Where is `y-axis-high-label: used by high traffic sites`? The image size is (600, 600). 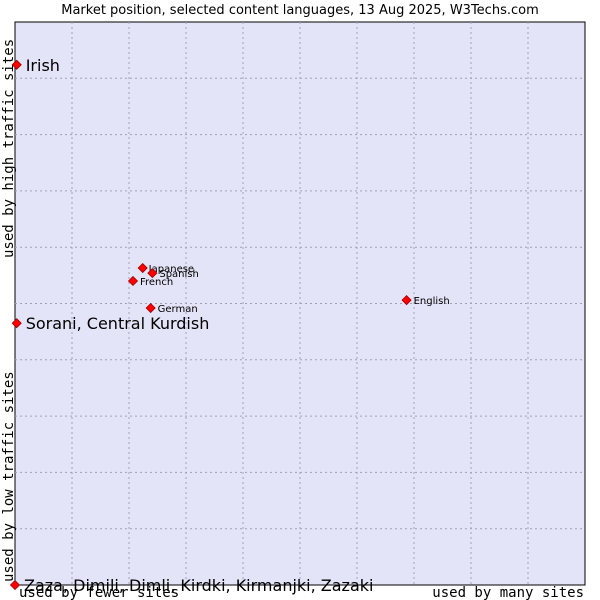 y-axis-high-label: used by high traffic sites is located at coordinates (9, 148).